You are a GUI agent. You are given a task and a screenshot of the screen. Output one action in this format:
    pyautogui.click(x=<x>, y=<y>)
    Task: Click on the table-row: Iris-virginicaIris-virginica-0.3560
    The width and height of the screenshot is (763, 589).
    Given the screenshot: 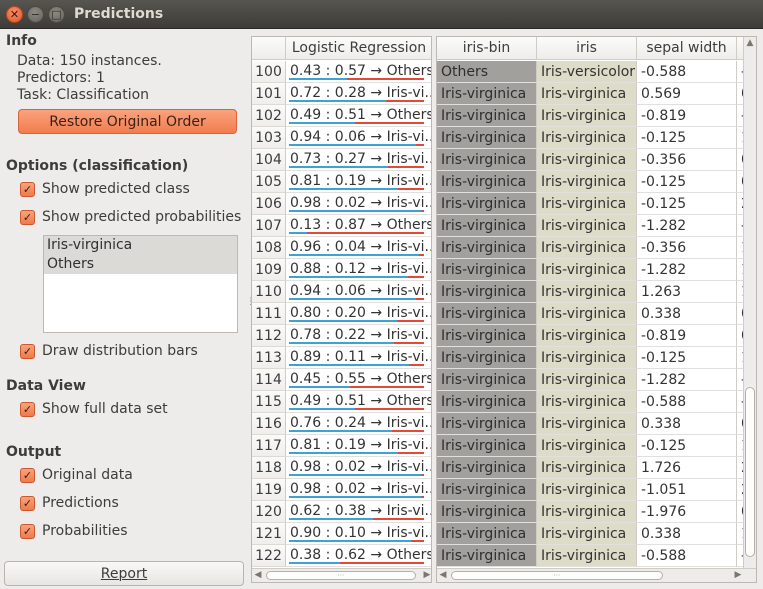 What is the action you would take?
    pyautogui.click(x=596, y=160)
    